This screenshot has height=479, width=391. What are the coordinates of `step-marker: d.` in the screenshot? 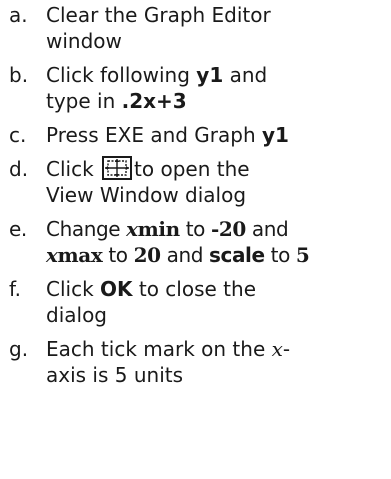 It's located at (19, 169).